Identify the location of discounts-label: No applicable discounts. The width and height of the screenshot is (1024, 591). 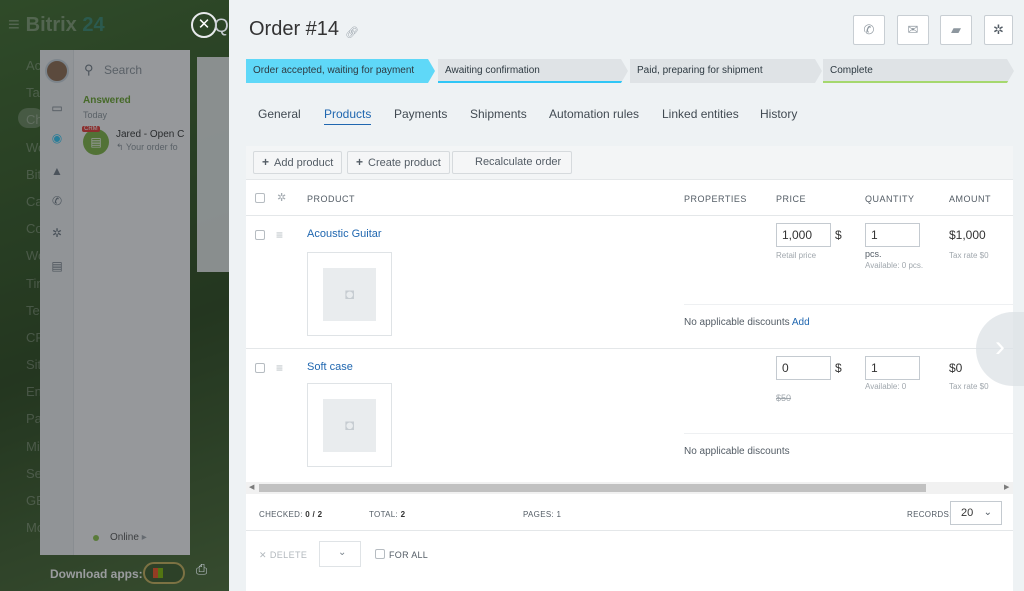
(737, 451).